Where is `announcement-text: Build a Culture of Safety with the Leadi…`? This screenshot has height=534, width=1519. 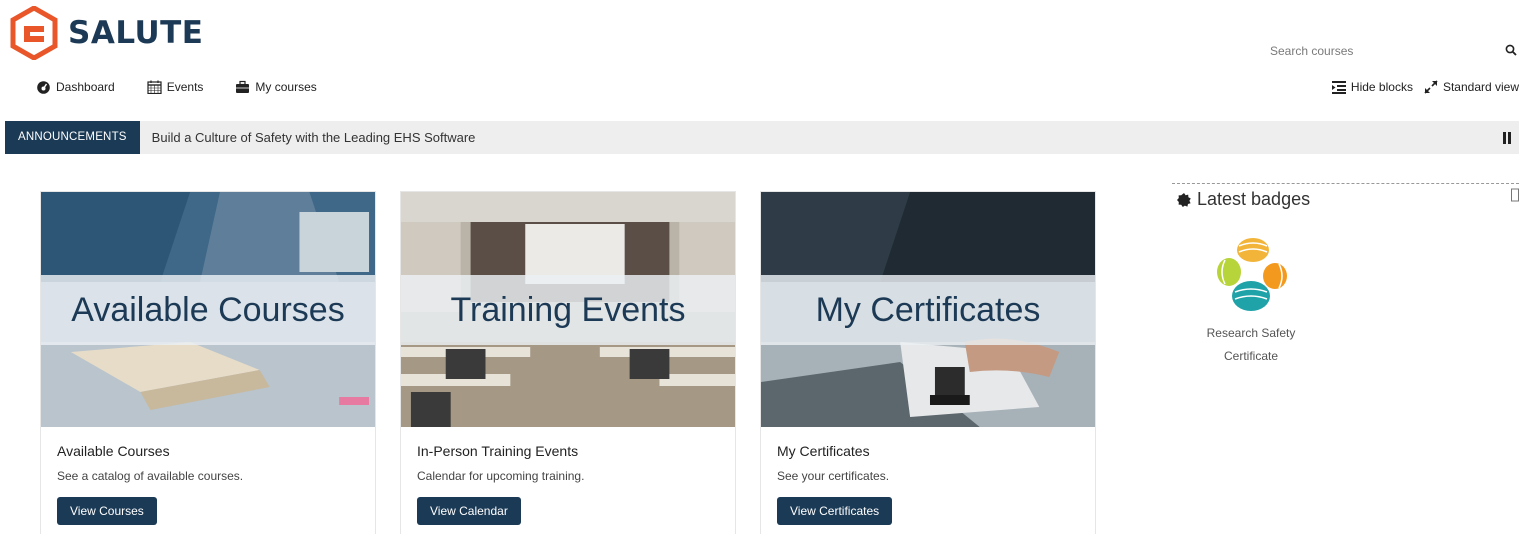
announcement-text: Build a Culture of Safety with the Leadi… is located at coordinates (314, 137).